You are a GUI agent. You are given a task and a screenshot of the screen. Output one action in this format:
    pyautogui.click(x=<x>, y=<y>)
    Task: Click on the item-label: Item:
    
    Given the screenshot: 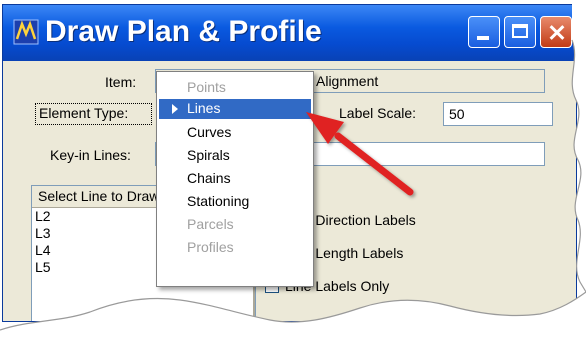 What is the action you would take?
    pyautogui.click(x=121, y=82)
    